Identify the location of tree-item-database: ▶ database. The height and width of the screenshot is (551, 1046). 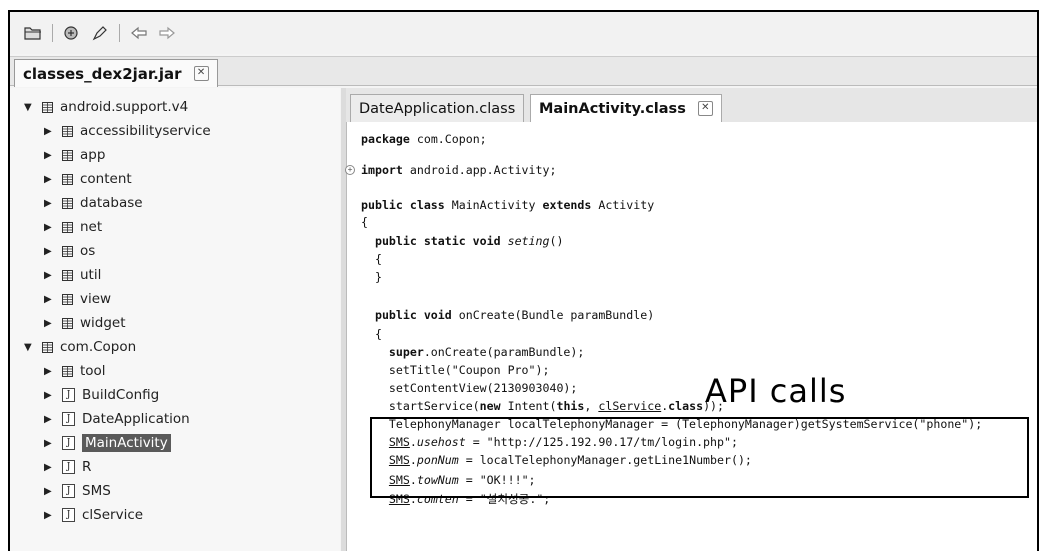
(93, 203).